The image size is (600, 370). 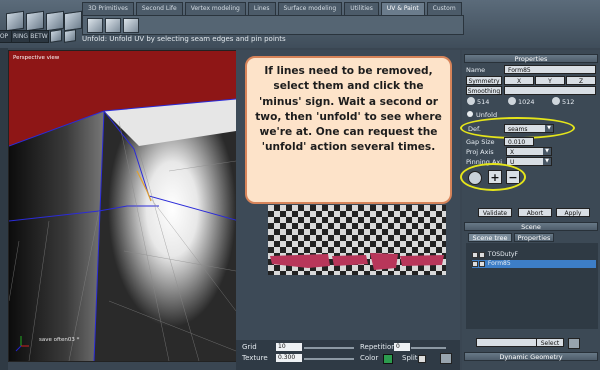 What do you see at coordinates (20, 36) in the screenshot?
I see `mode-button-ring: RING` at bounding box center [20, 36].